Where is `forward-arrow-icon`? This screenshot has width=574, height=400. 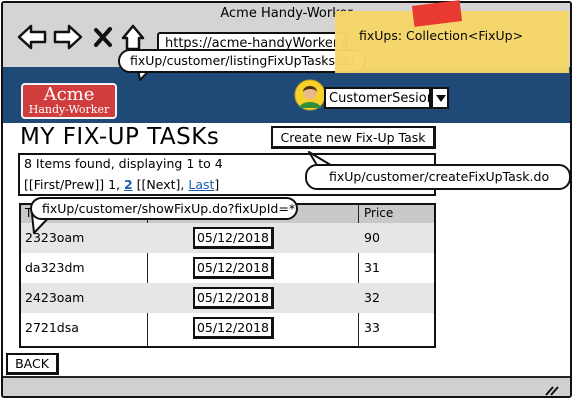 forward-arrow-icon is located at coordinates (68, 37).